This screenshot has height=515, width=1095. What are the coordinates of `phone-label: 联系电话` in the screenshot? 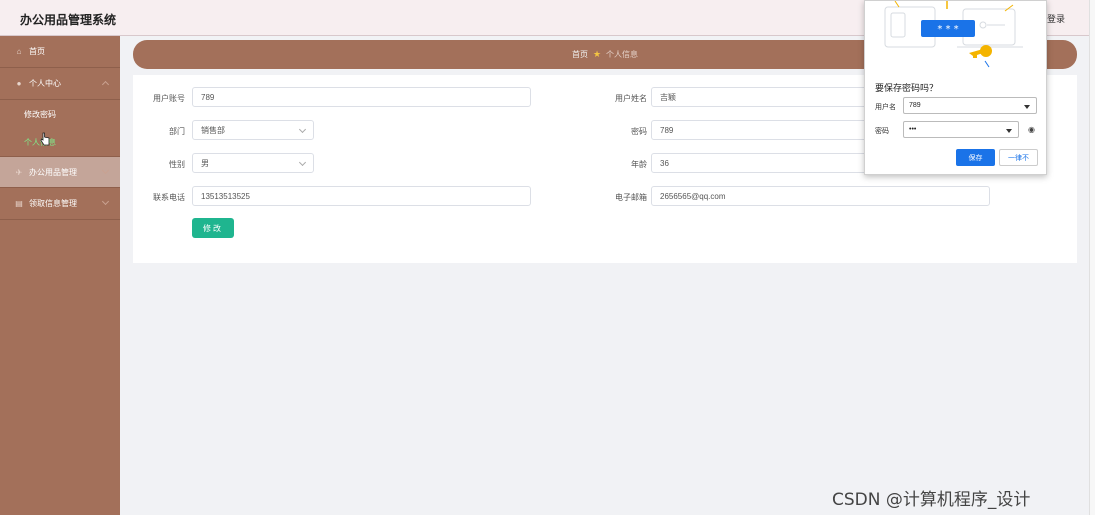 It's located at (169, 197).